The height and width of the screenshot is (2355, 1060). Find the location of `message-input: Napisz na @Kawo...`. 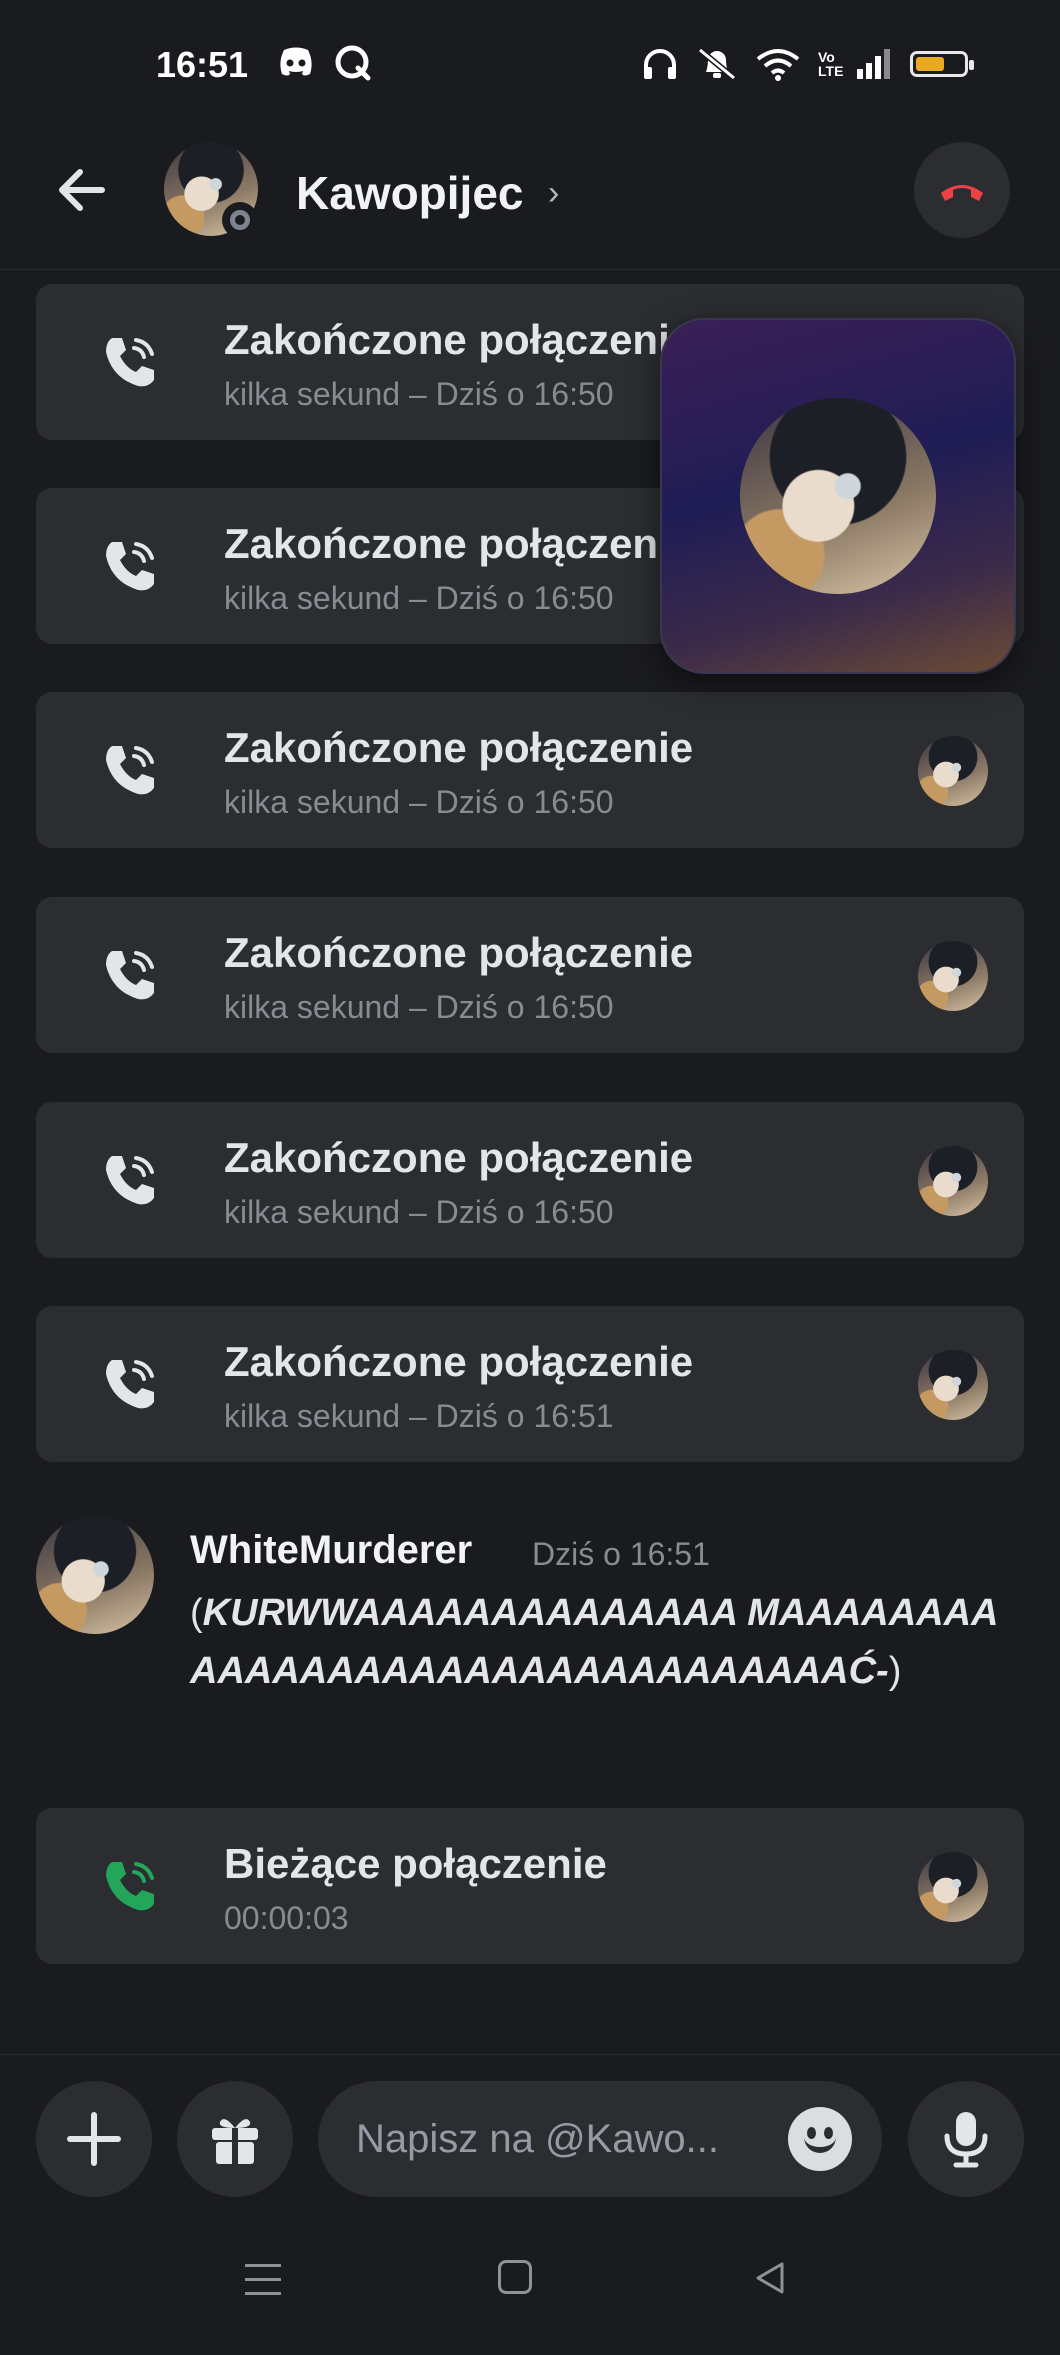

message-input: Napisz na @Kawo... is located at coordinates (600, 2139).